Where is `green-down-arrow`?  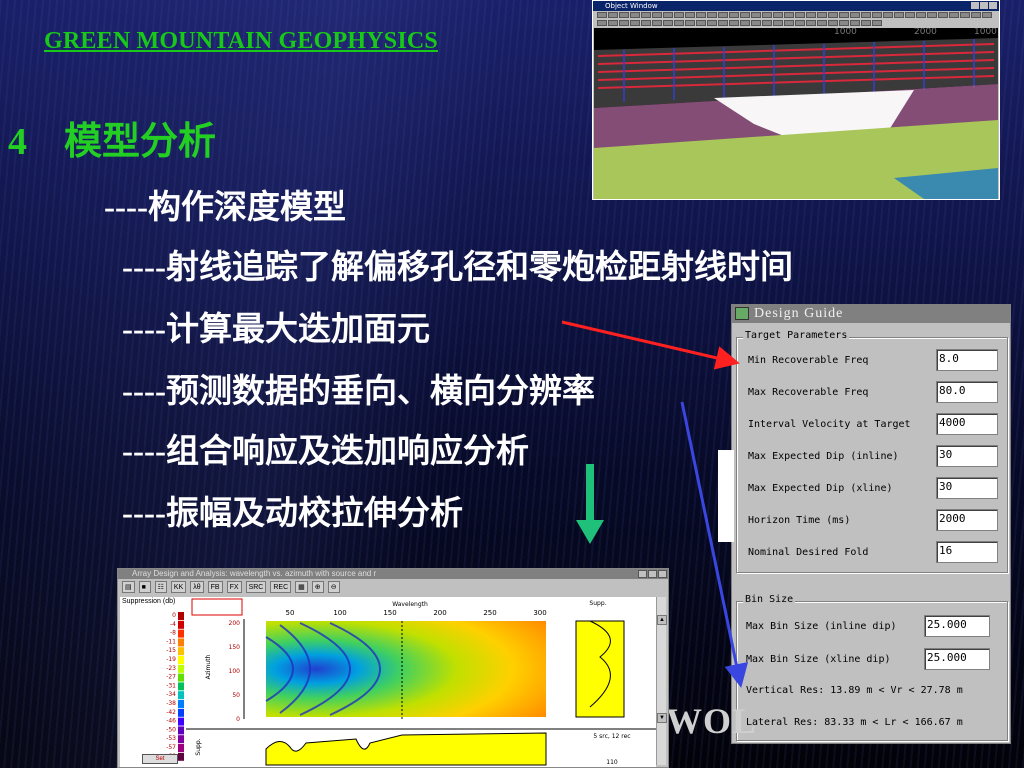 green-down-arrow is located at coordinates (590, 504).